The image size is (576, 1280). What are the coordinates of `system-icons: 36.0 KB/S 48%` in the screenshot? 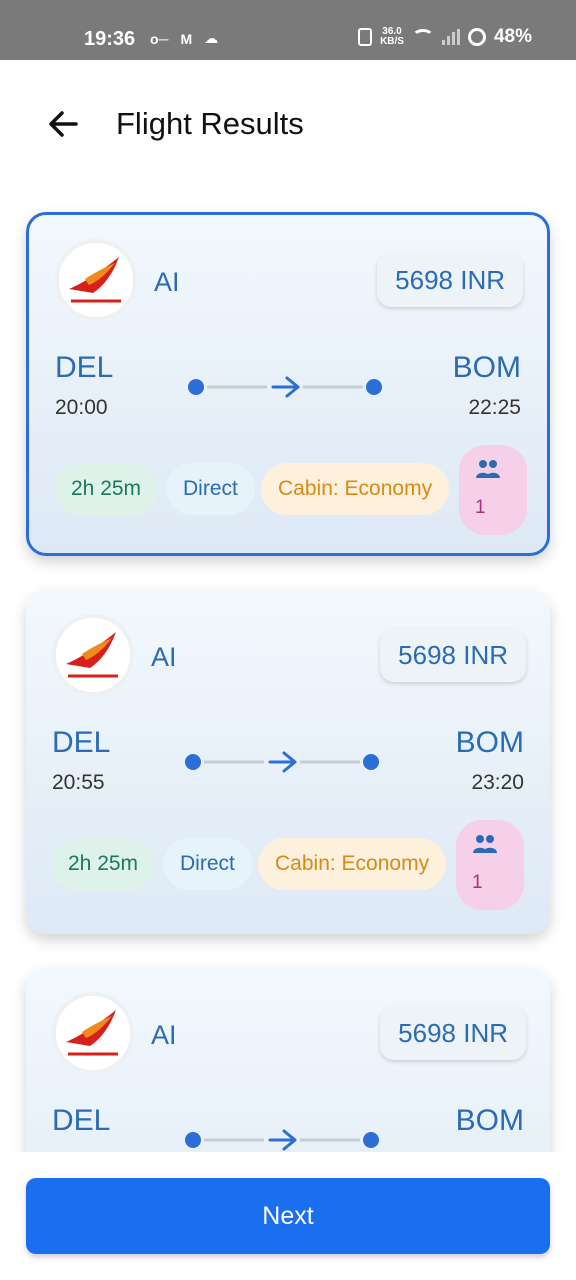 It's located at (445, 37).